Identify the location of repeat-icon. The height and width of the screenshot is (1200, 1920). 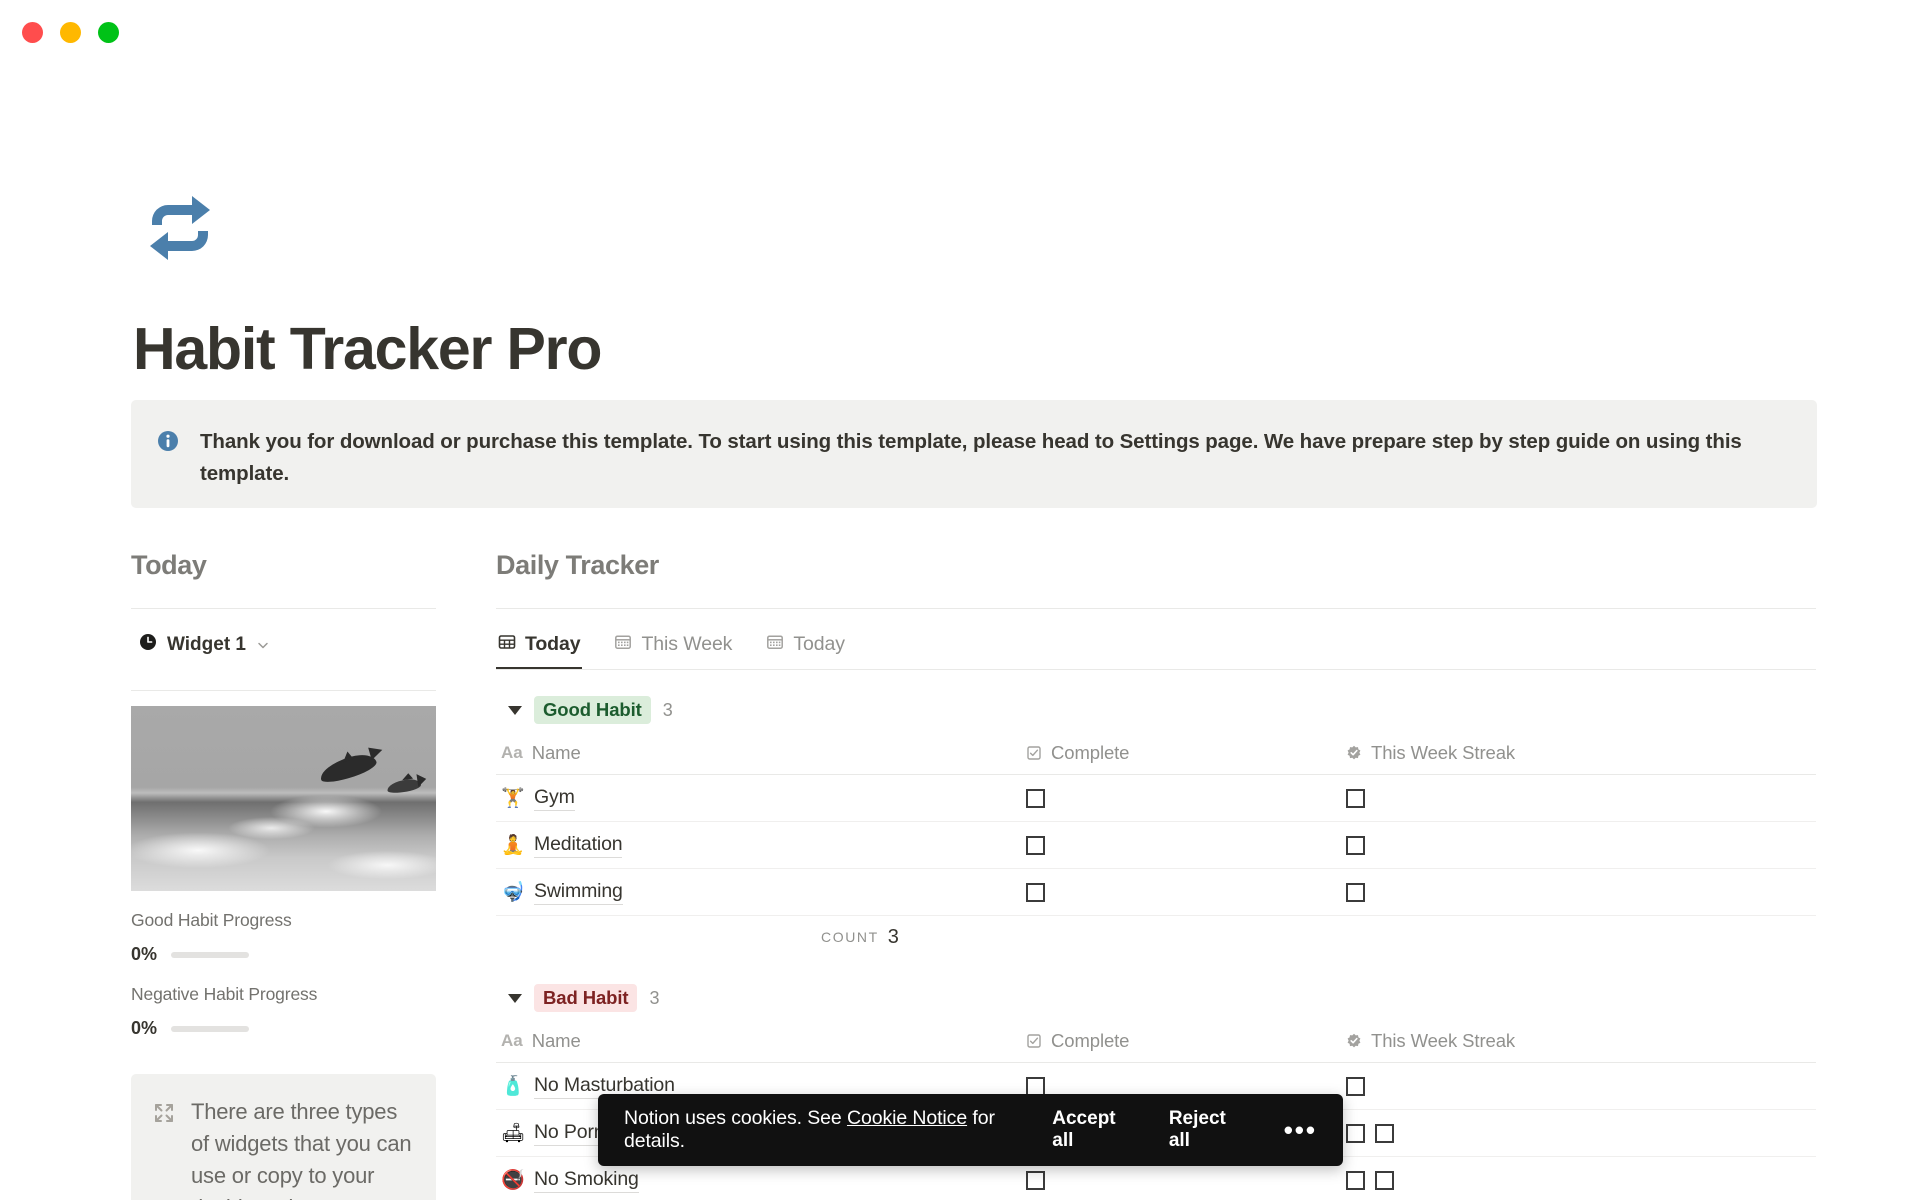
(180, 228).